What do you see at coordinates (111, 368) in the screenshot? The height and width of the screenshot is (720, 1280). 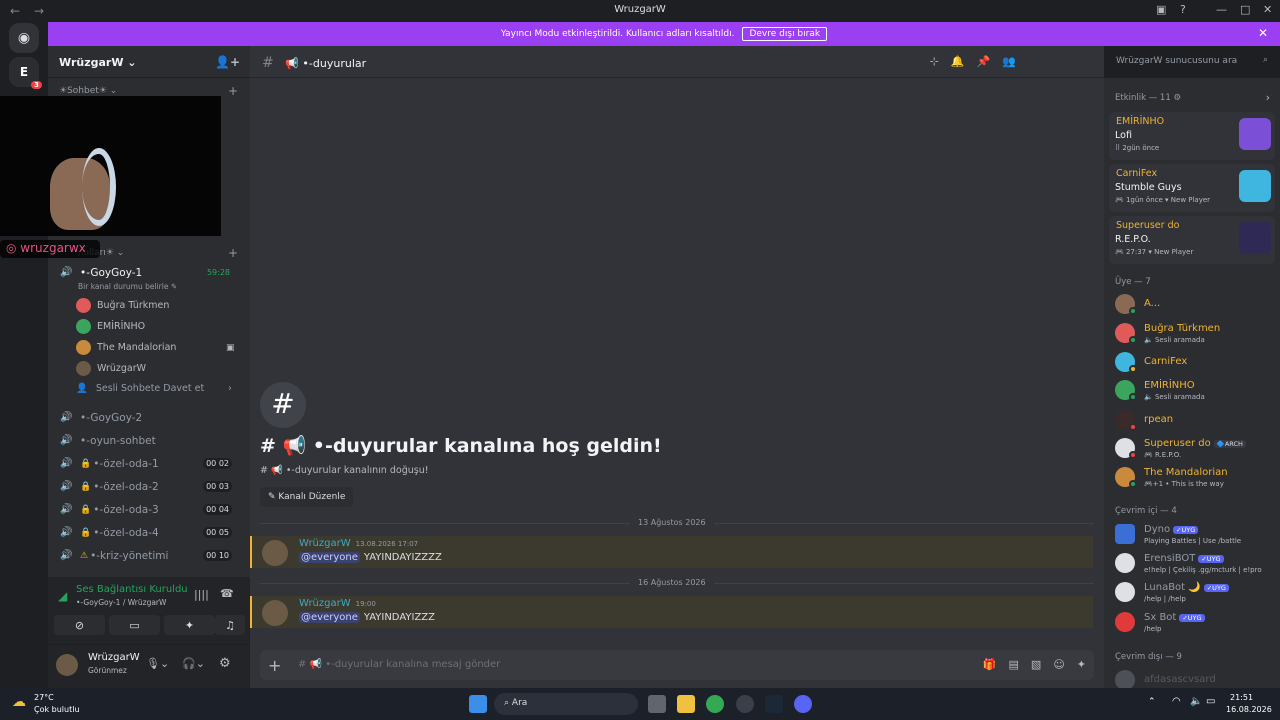 I see `voice-user: WrüzgarW` at bounding box center [111, 368].